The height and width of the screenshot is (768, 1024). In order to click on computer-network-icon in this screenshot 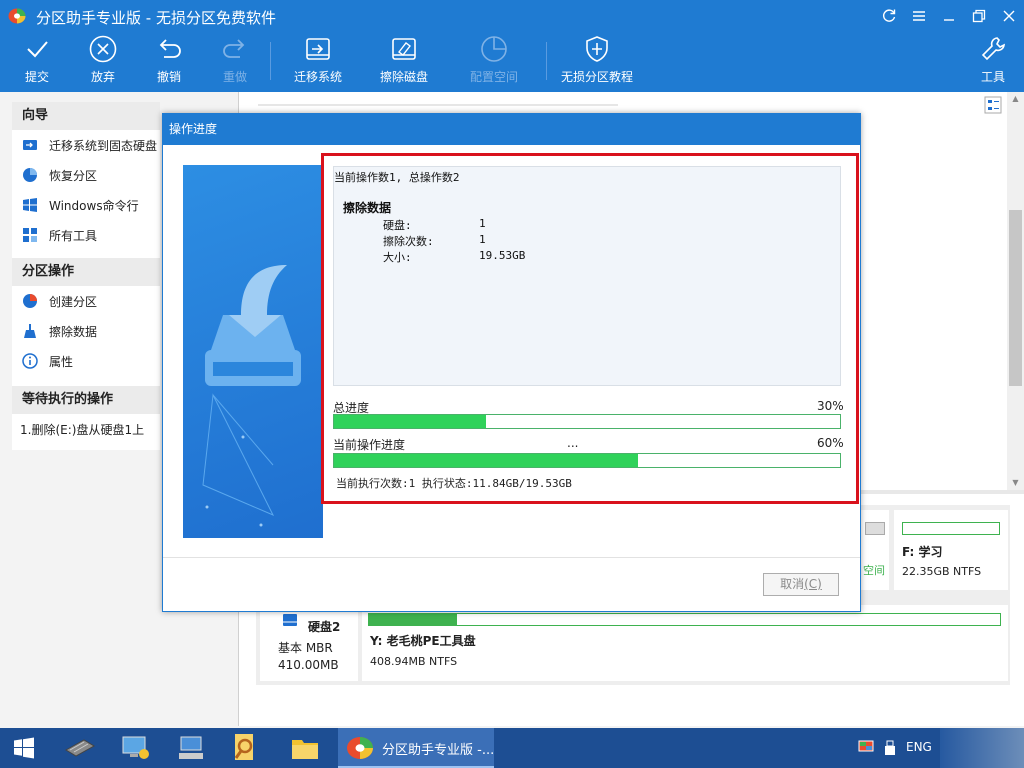, I will do `click(135, 747)`.